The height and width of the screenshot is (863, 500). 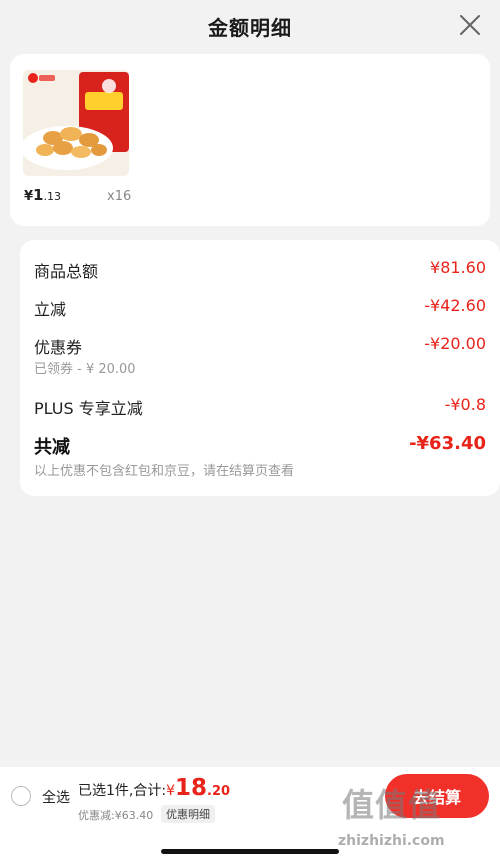 What do you see at coordinates (470, 25) in the screenshot?
I see `close-icon` at bounding box center [470, 25].